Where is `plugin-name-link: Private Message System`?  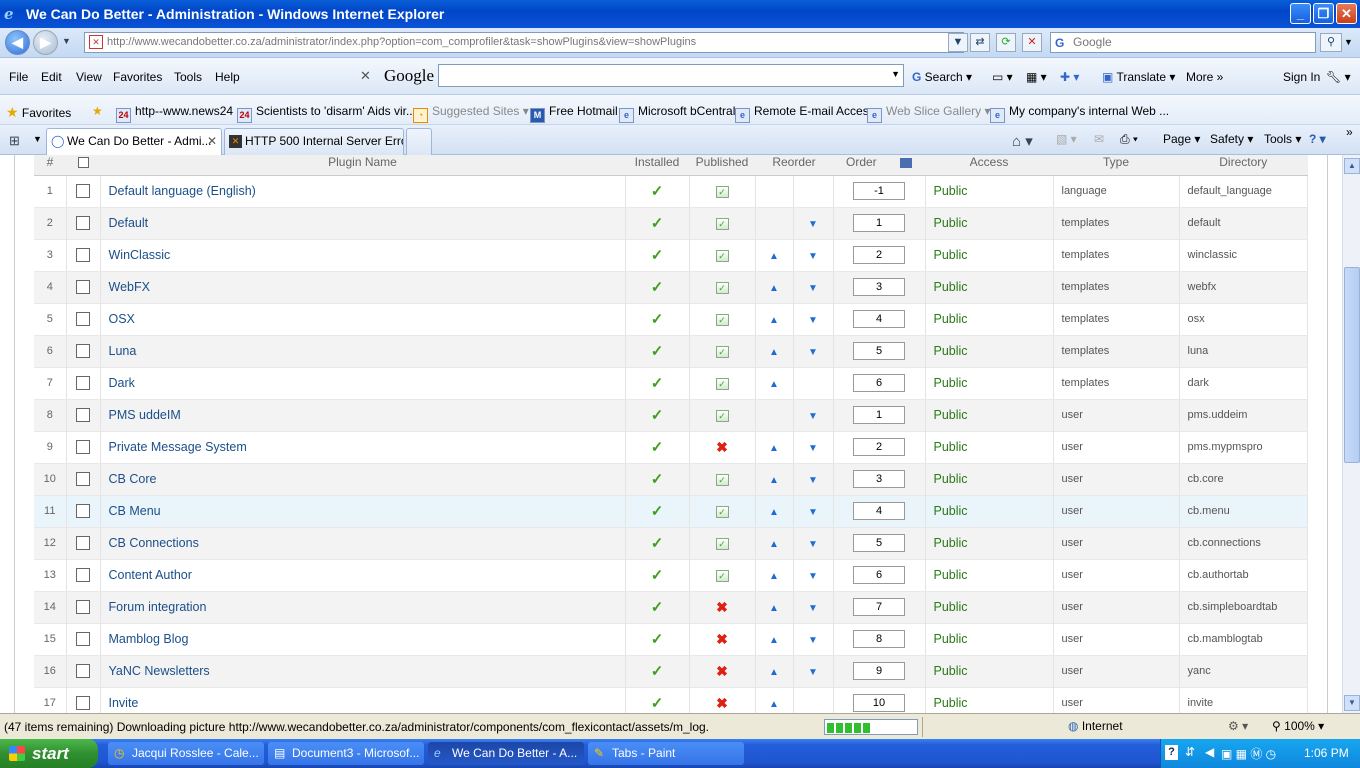 plugin-name-link: Private Message System is located at coordinates (363, 447).